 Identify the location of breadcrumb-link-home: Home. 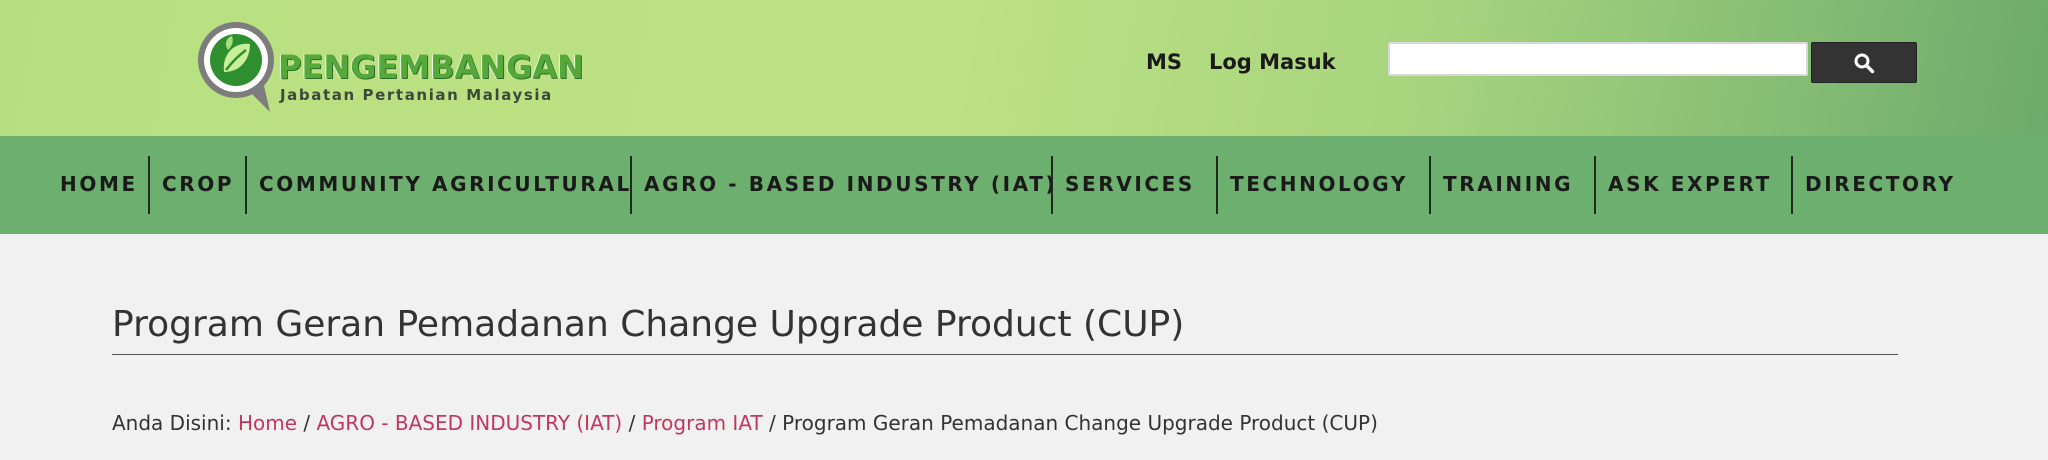
(267, 423).